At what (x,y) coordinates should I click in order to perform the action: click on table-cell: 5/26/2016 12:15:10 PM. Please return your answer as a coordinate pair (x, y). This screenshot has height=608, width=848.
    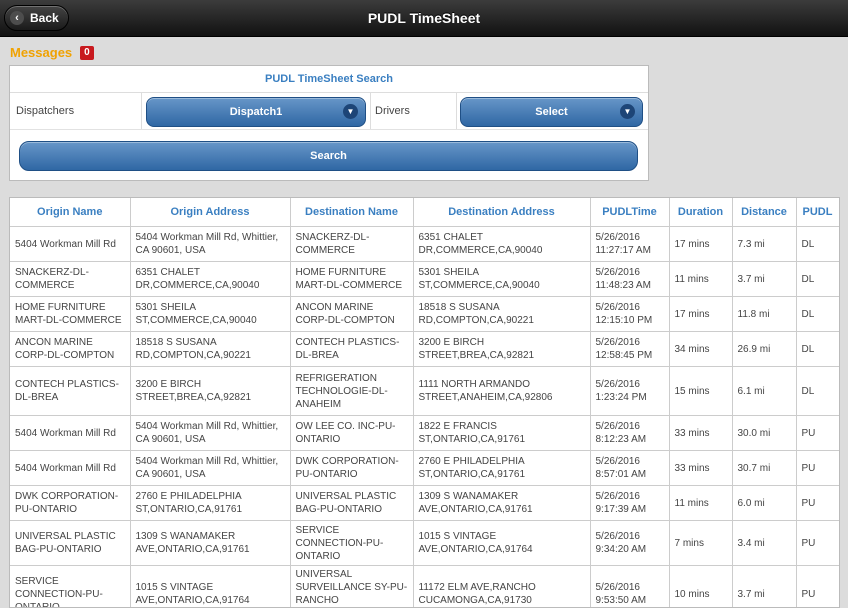
    Looking at the image, I should click on (629, 314).